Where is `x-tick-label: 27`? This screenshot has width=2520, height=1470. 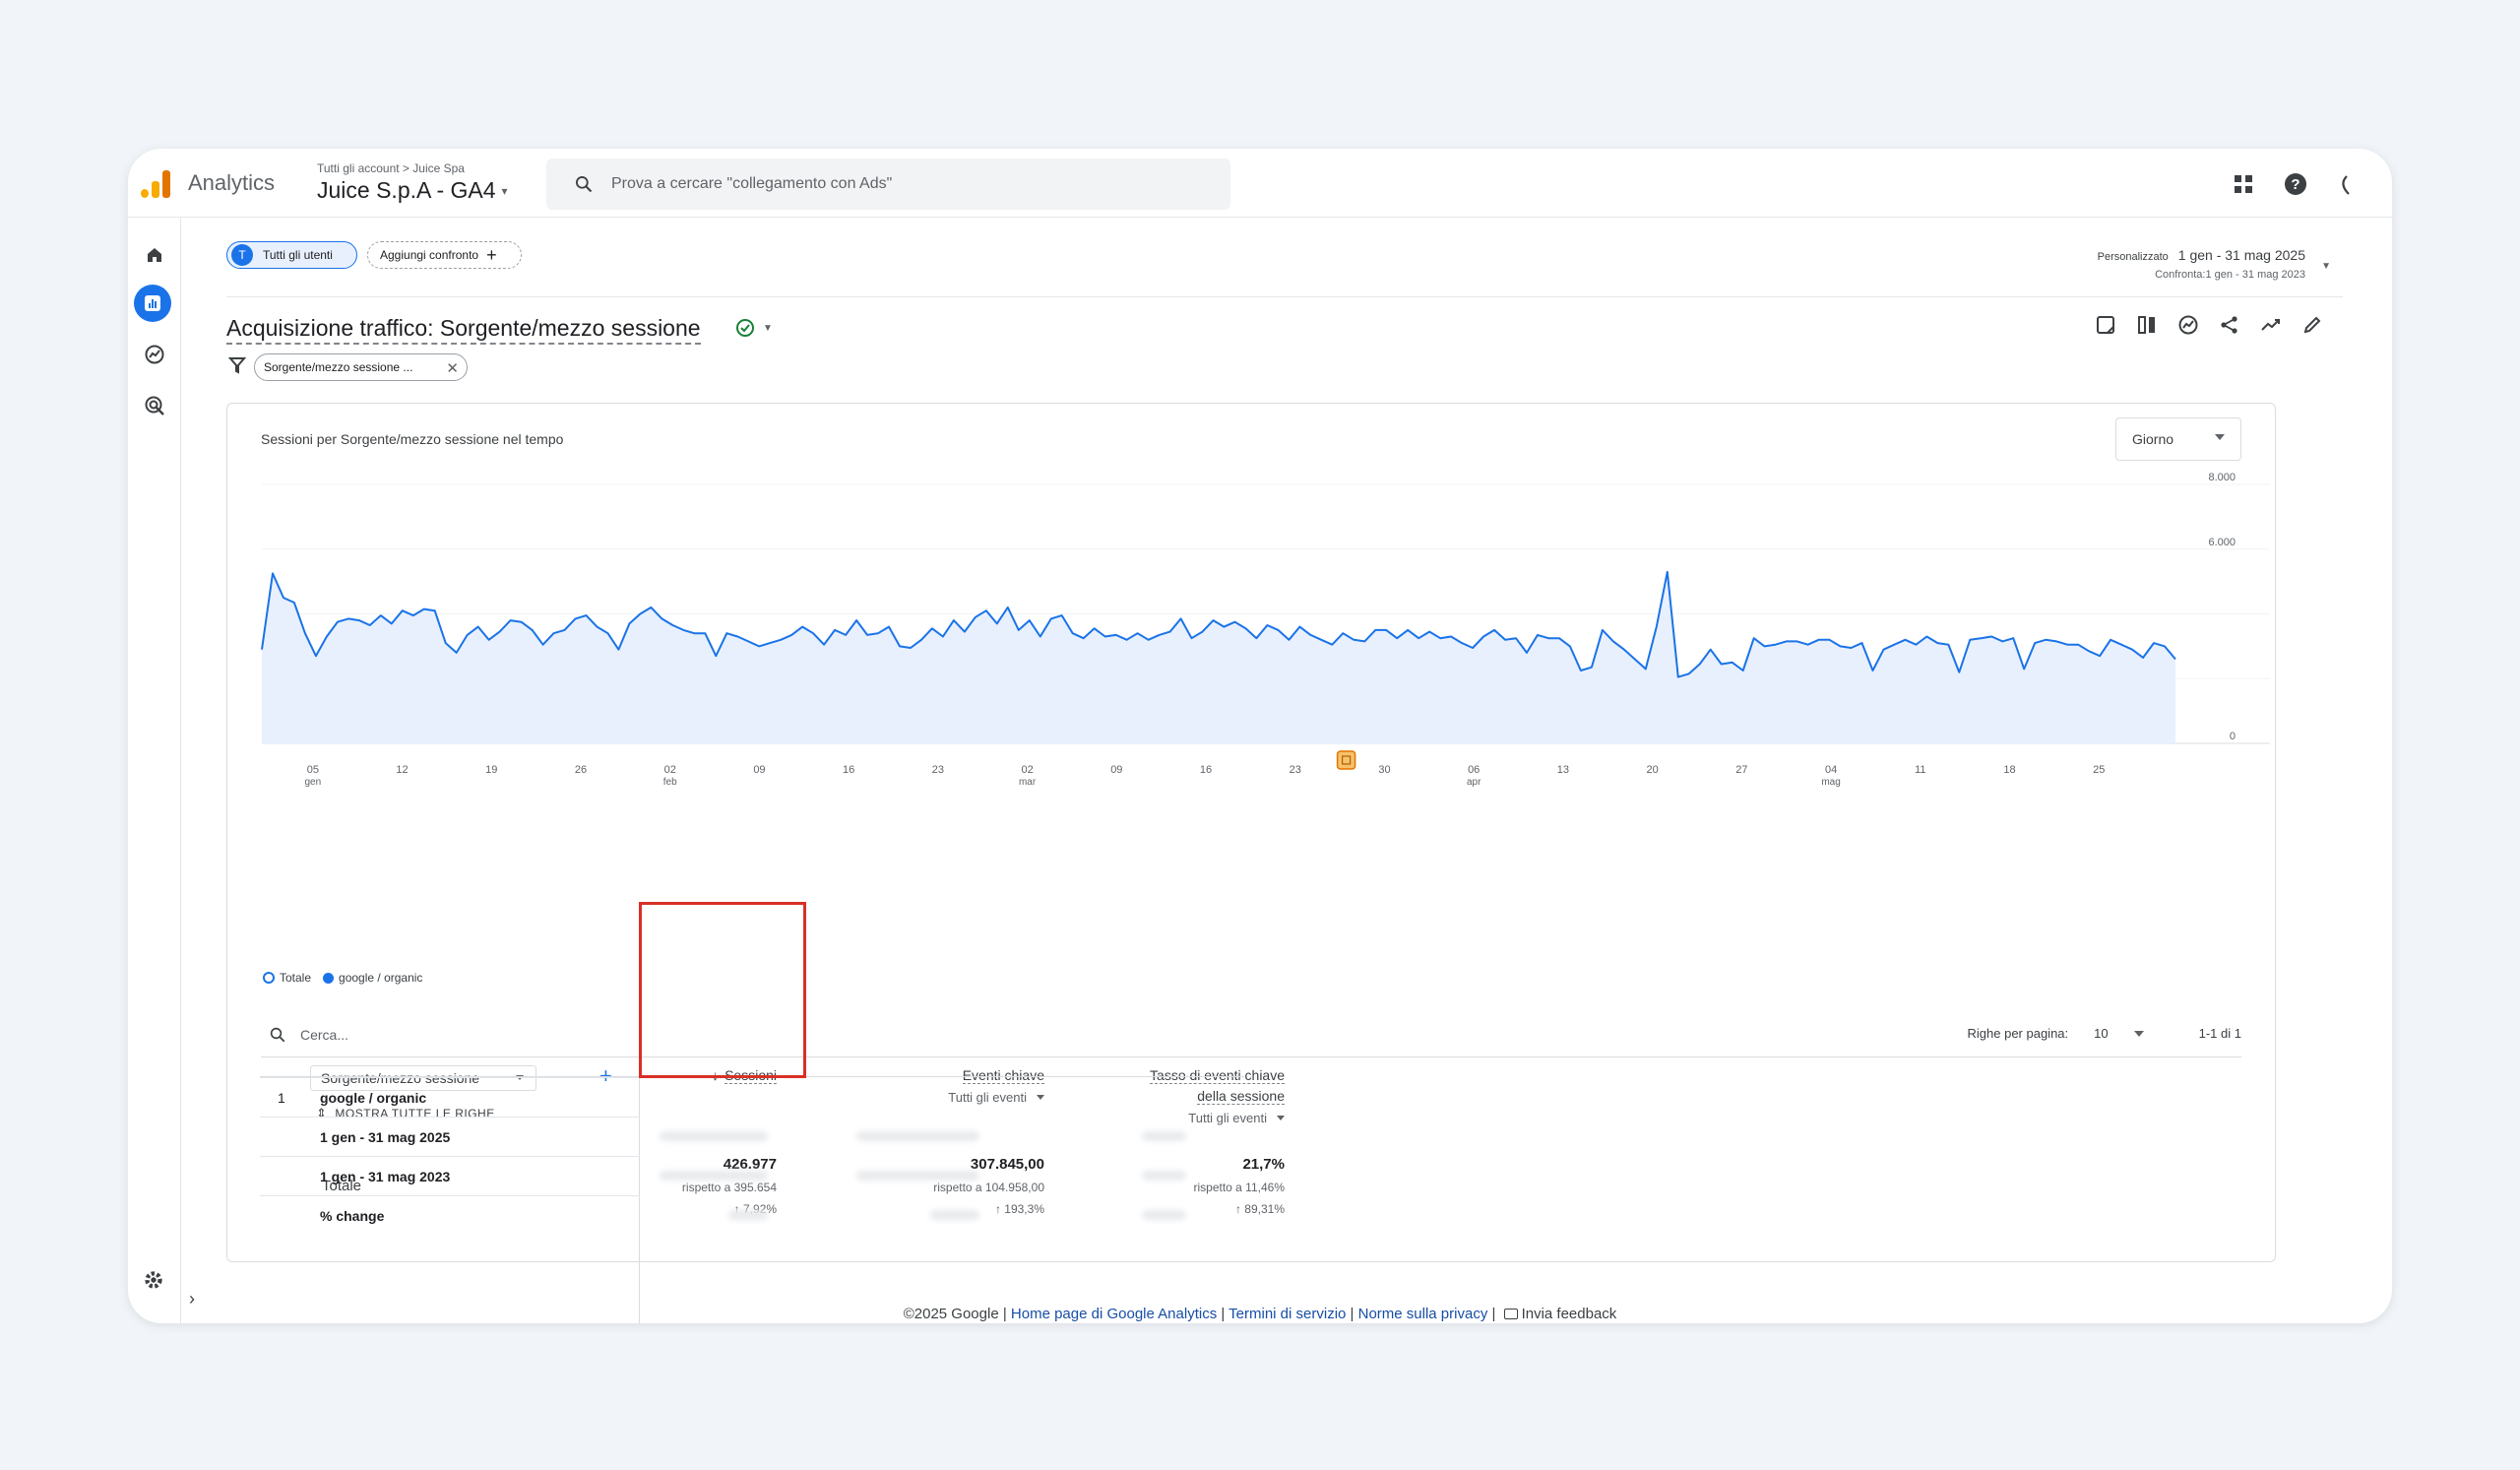 x-tick-label: 27 is located at coordinates (1741, 770).